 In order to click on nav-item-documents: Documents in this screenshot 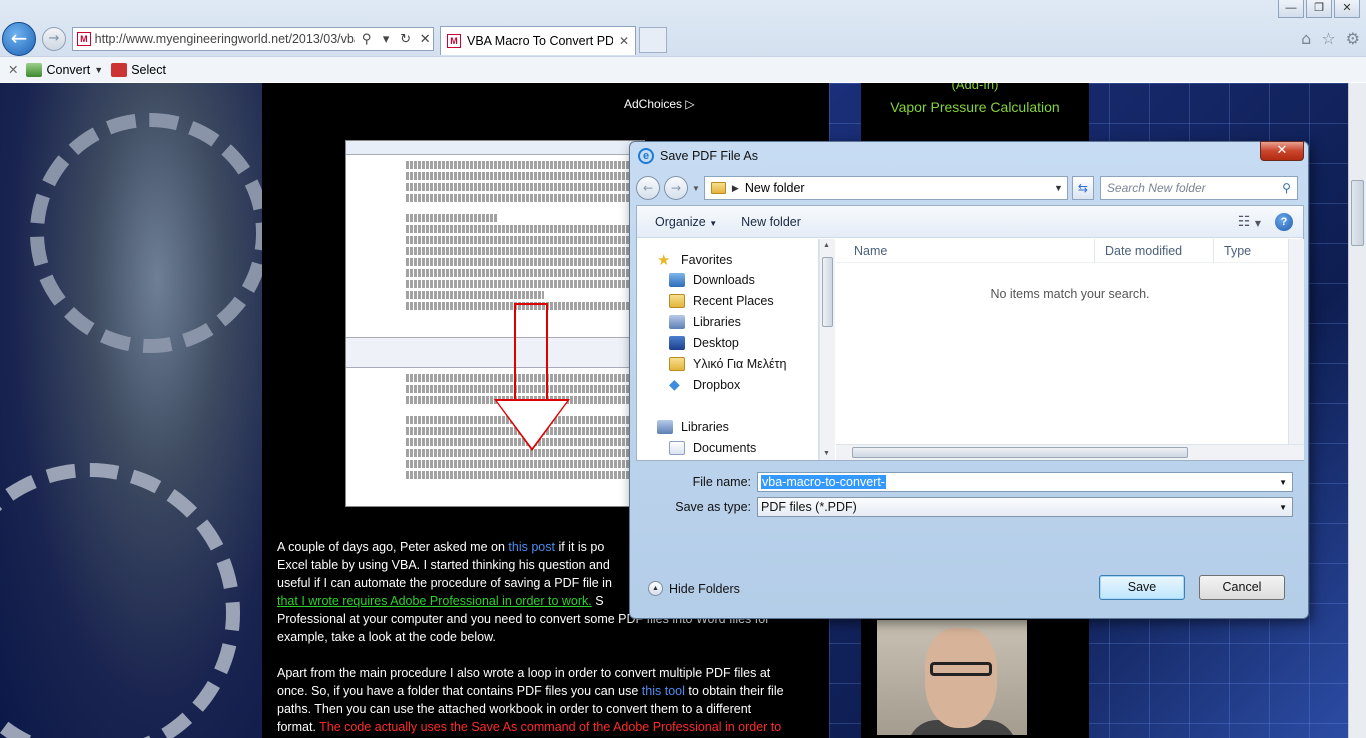, I will do `click(712, 448)`.